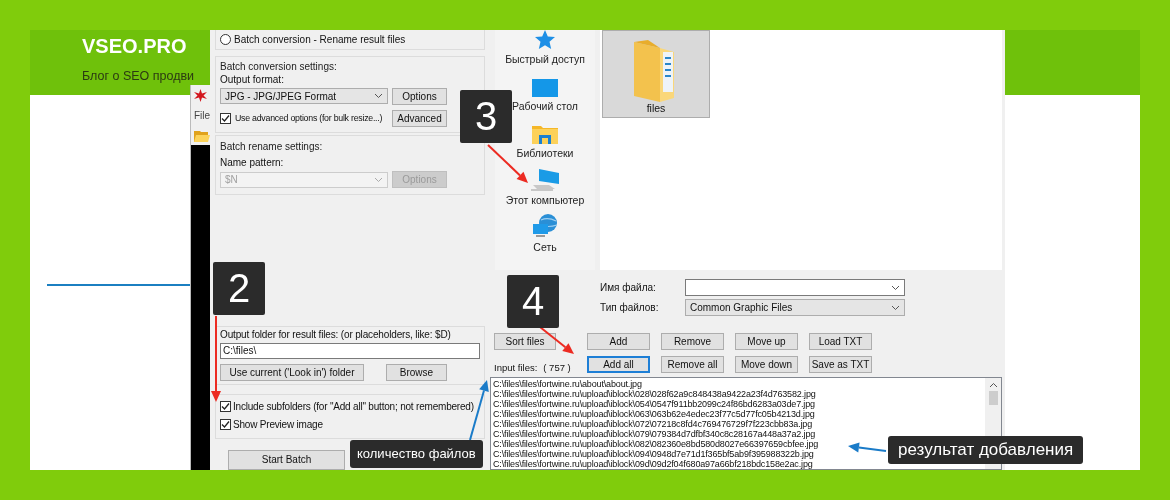  What do you see at coordinates (292, 372) in the screenshot?
I see `folder-button: Use current ('Look in') folder` at bounding box center [292, 372].